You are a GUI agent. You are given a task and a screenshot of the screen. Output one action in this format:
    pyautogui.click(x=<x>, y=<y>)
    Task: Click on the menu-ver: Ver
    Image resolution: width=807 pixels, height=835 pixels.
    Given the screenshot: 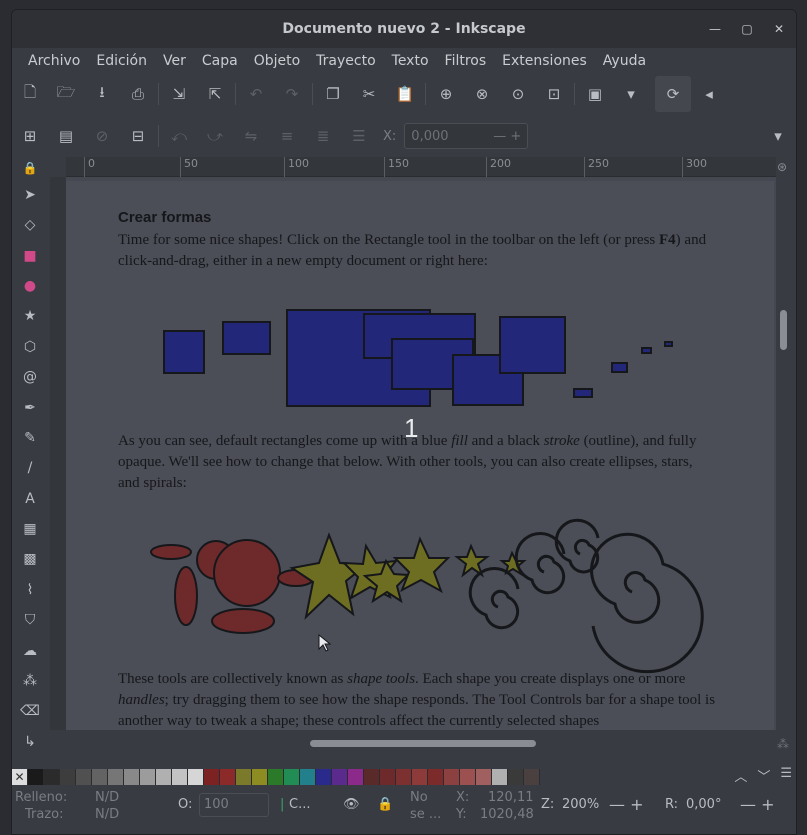 What is the action you would take?
    pyautogui.click(x=174, y=61)
    